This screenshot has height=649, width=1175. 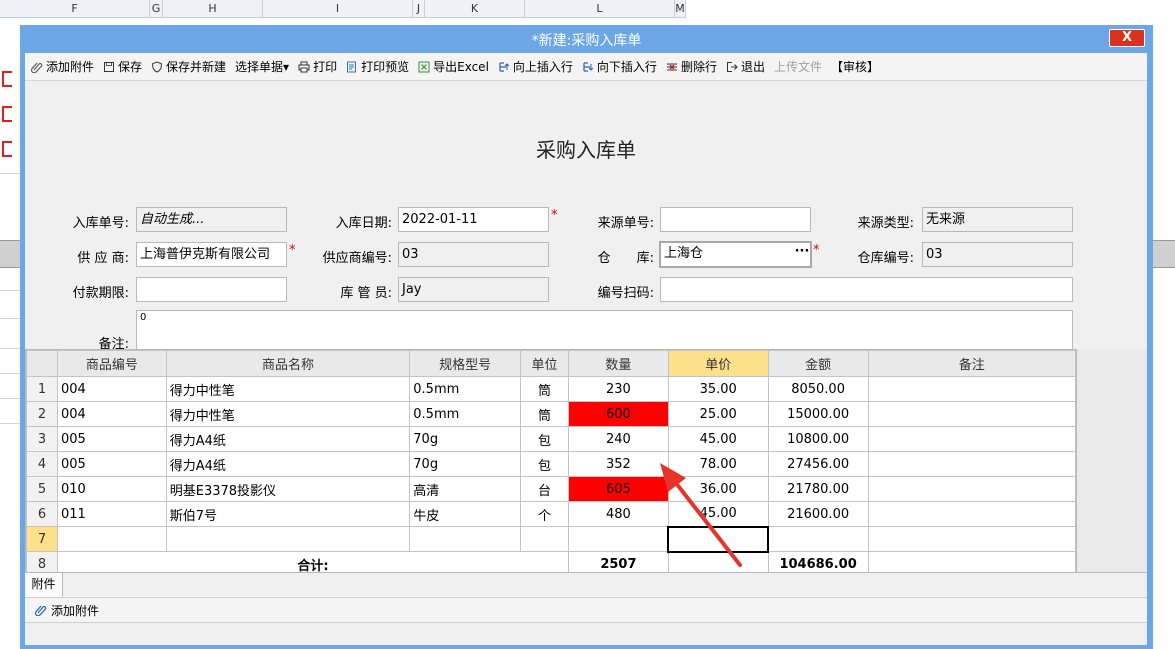 What do you see at coordinates (211, 289) in the screenshot?
I see `payment-term-field` at bounding box center [211, 289].